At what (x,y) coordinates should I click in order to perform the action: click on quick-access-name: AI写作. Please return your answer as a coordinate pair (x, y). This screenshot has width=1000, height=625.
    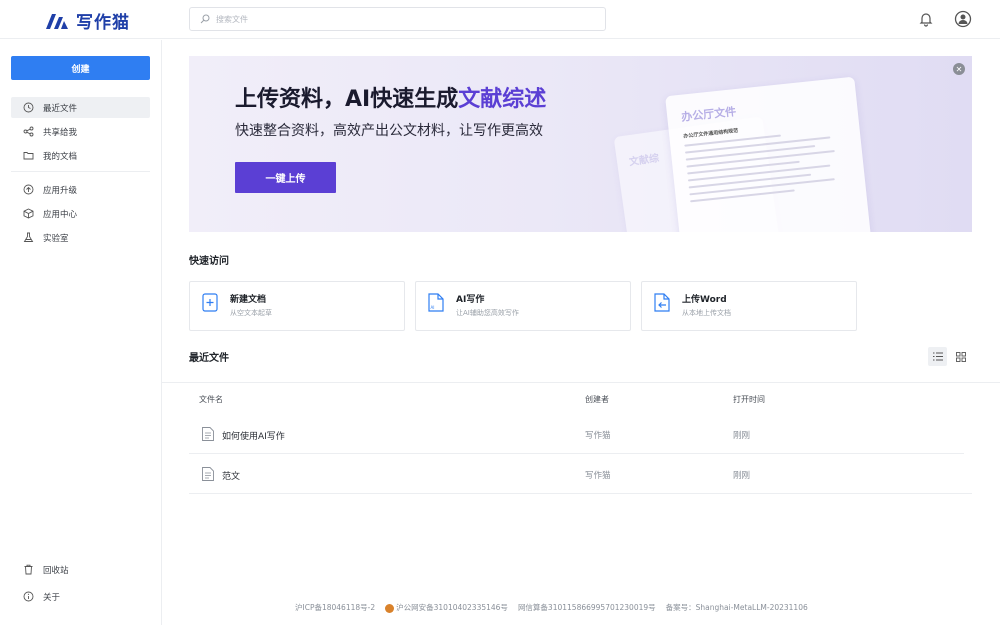
    Looking at the image, I should click on (470, 300).